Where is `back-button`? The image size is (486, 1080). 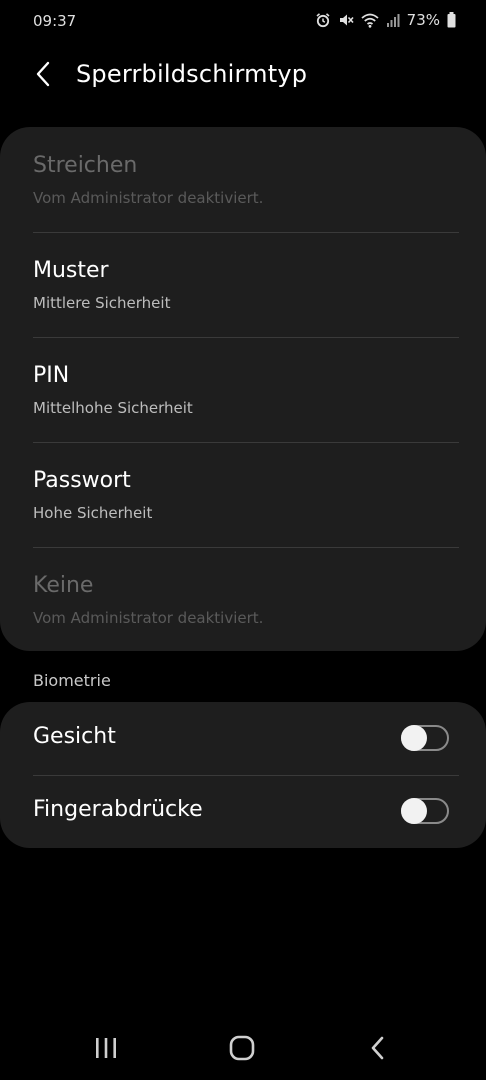
back-button is located at coordinates (43, 74).